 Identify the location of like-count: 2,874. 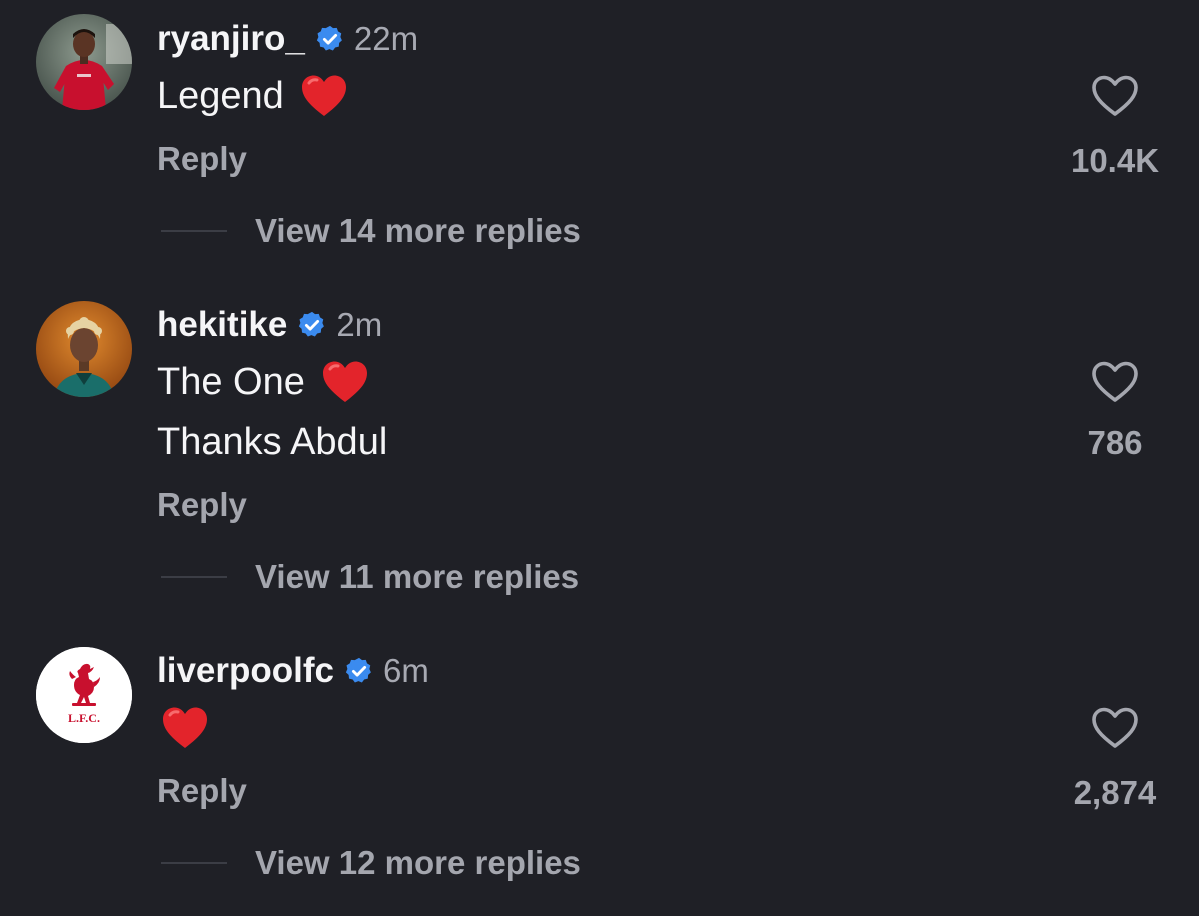
(1115, 792).